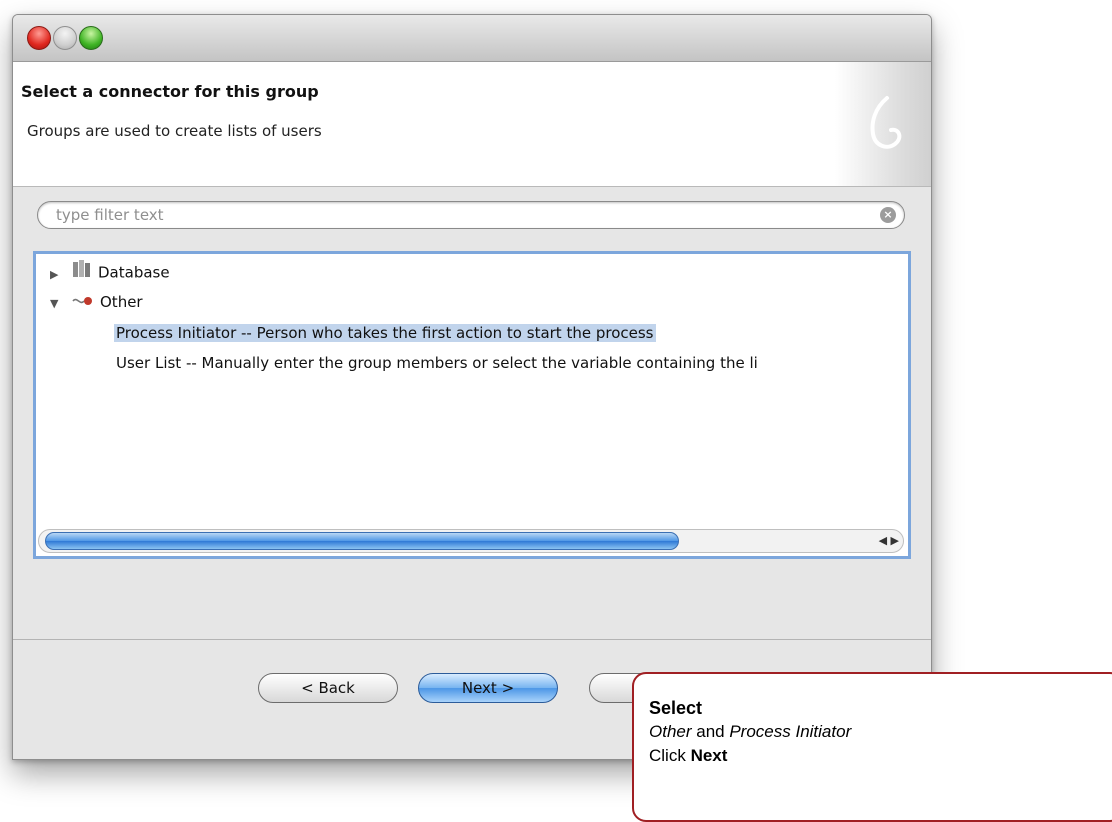  I want to click on page-description: Groups are used to create lists of users, so click(174, 131).